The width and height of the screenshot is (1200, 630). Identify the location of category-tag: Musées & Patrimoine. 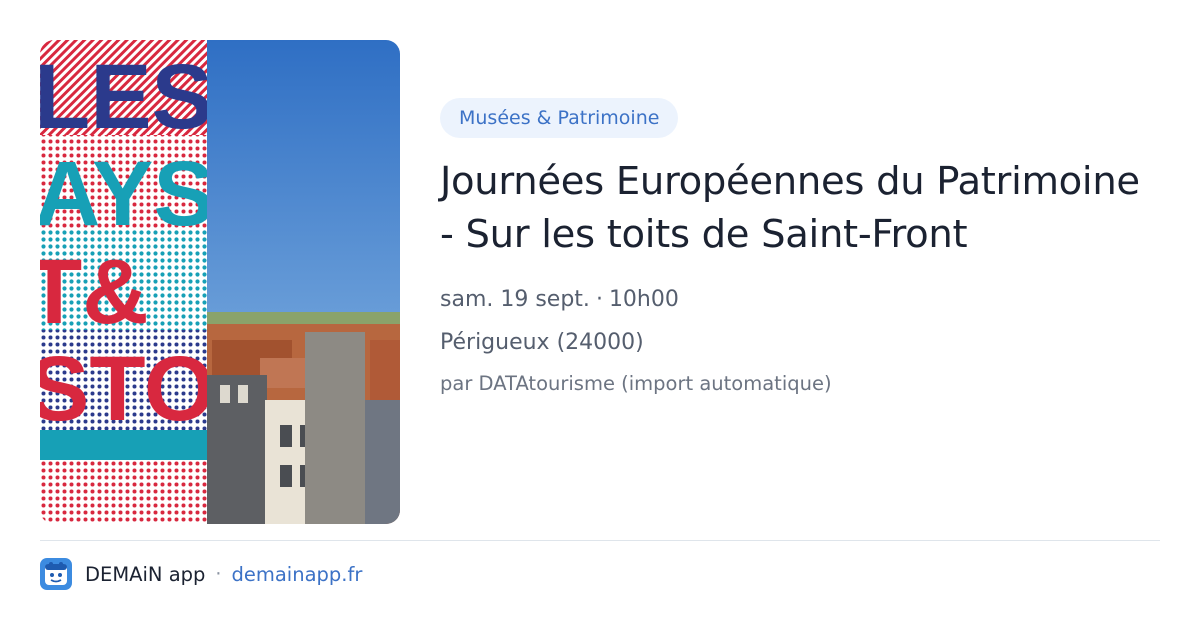
(559, 118).